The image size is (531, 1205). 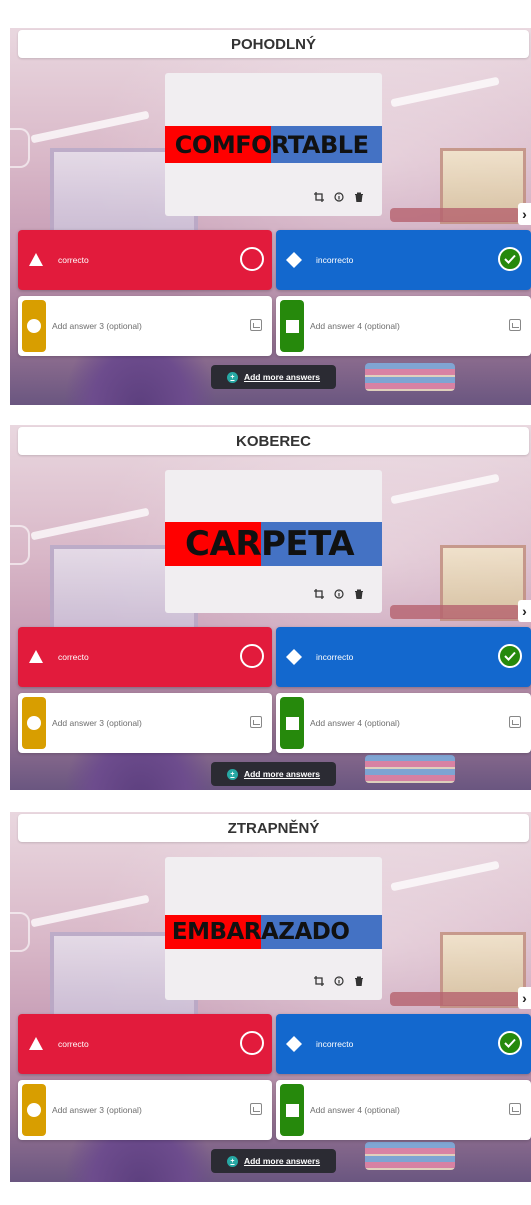 I want to click on image-word-red-part: COMFO, so click(x=218, y=144).